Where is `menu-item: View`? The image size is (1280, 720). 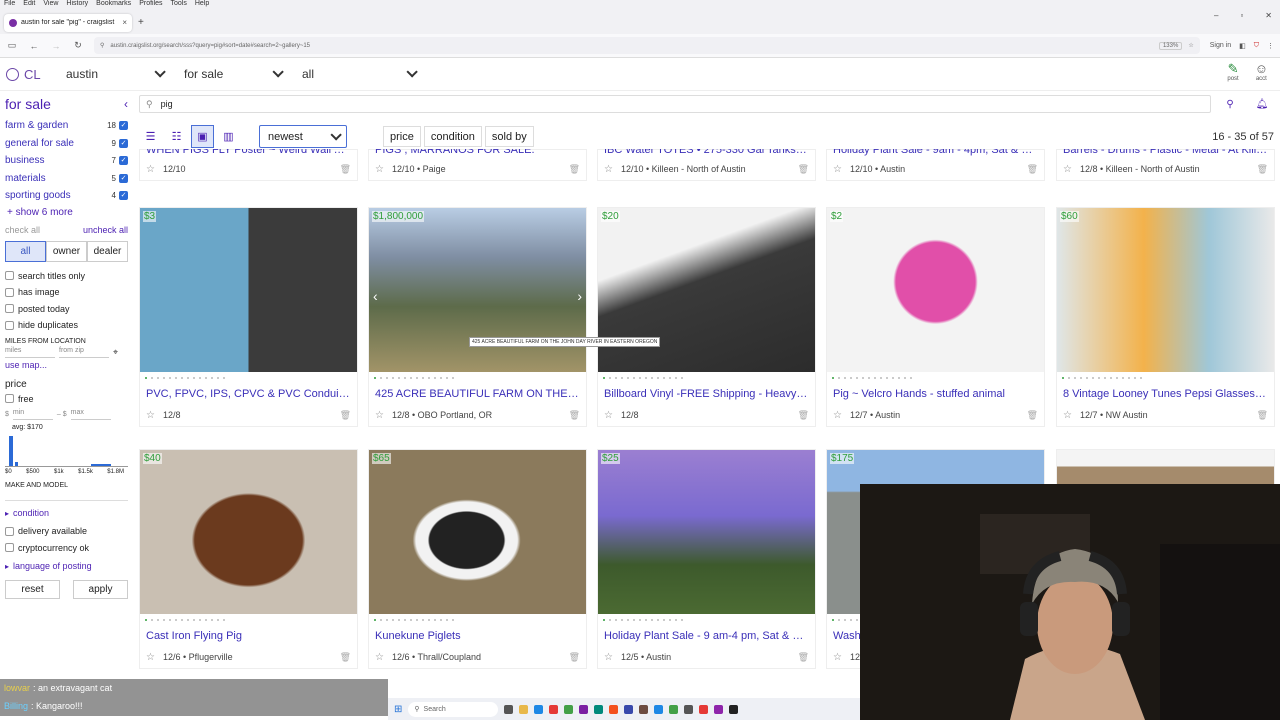 menu-item: View is located at coordinates (50, 5).